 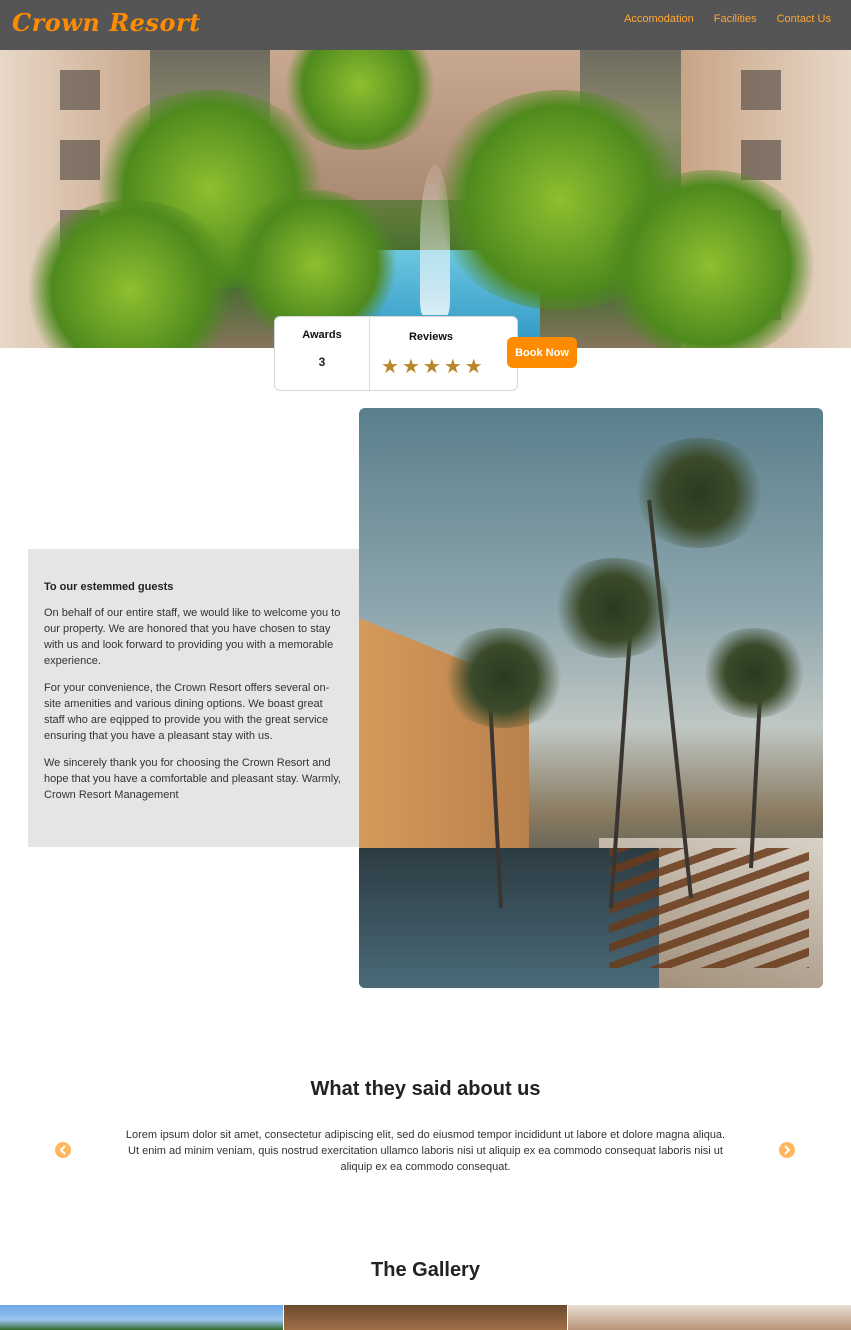 What do you see at coordinates (709, 908) in the screenshot?
I see `photo-loungers` at bounding box center [709, 908].